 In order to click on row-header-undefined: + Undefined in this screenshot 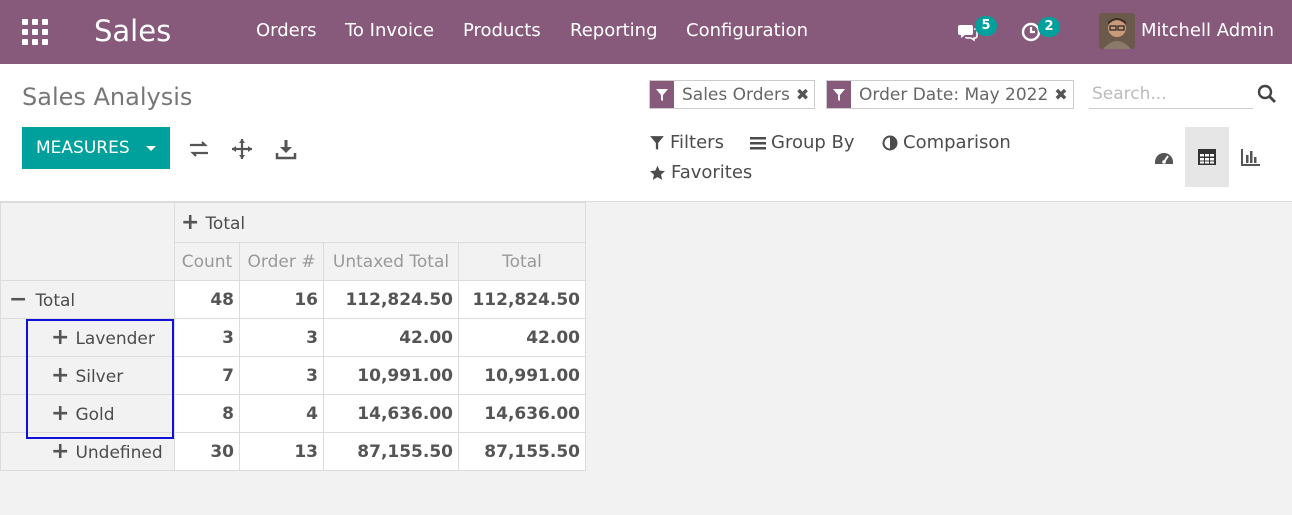, I will do `click(87, 451)`.